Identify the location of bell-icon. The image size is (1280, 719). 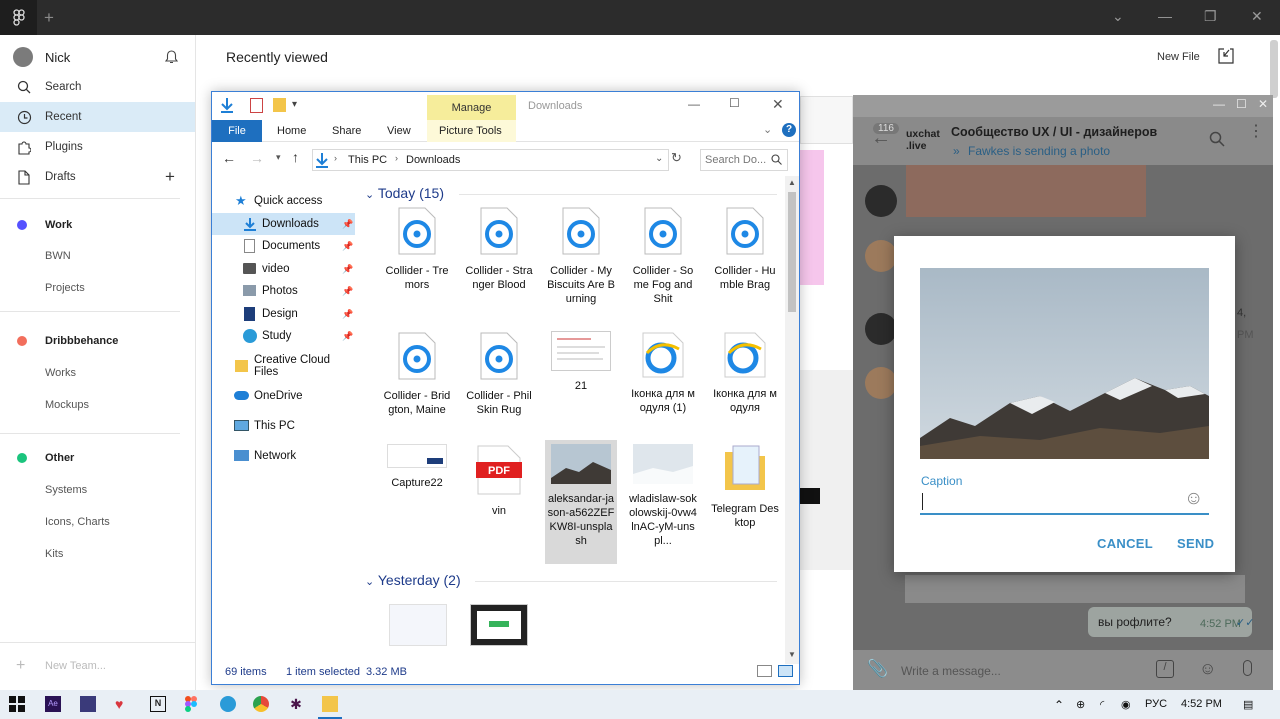
(171, 58).